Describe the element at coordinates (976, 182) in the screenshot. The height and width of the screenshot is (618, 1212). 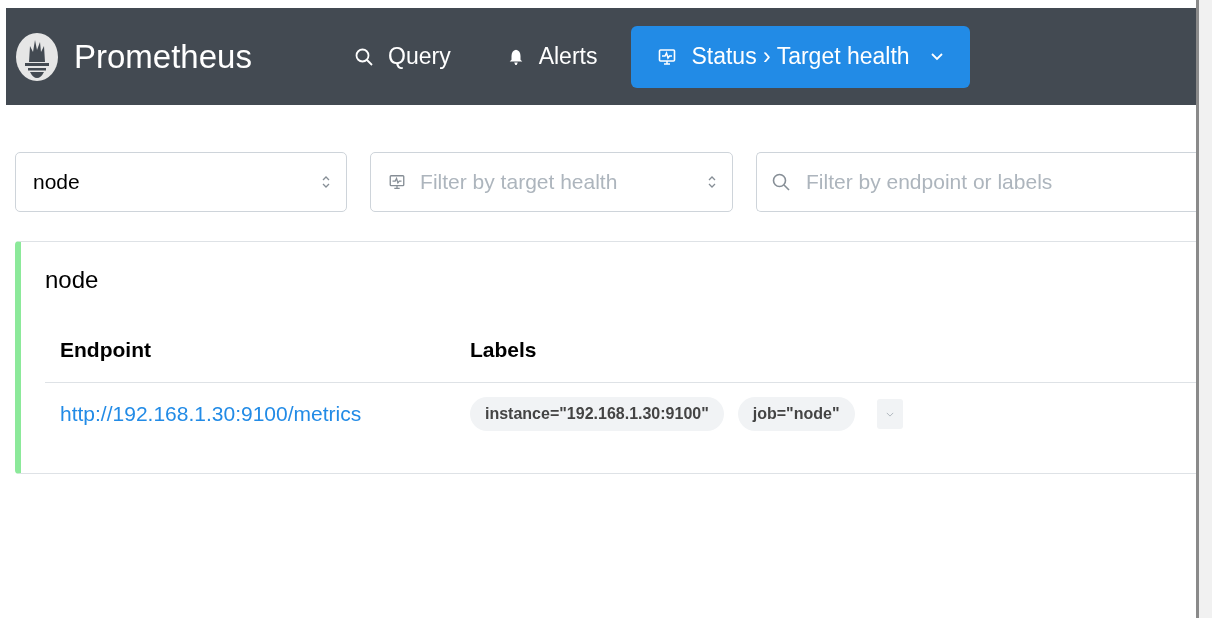
I see `search-field: Filter by endpoint or labels` at that location.